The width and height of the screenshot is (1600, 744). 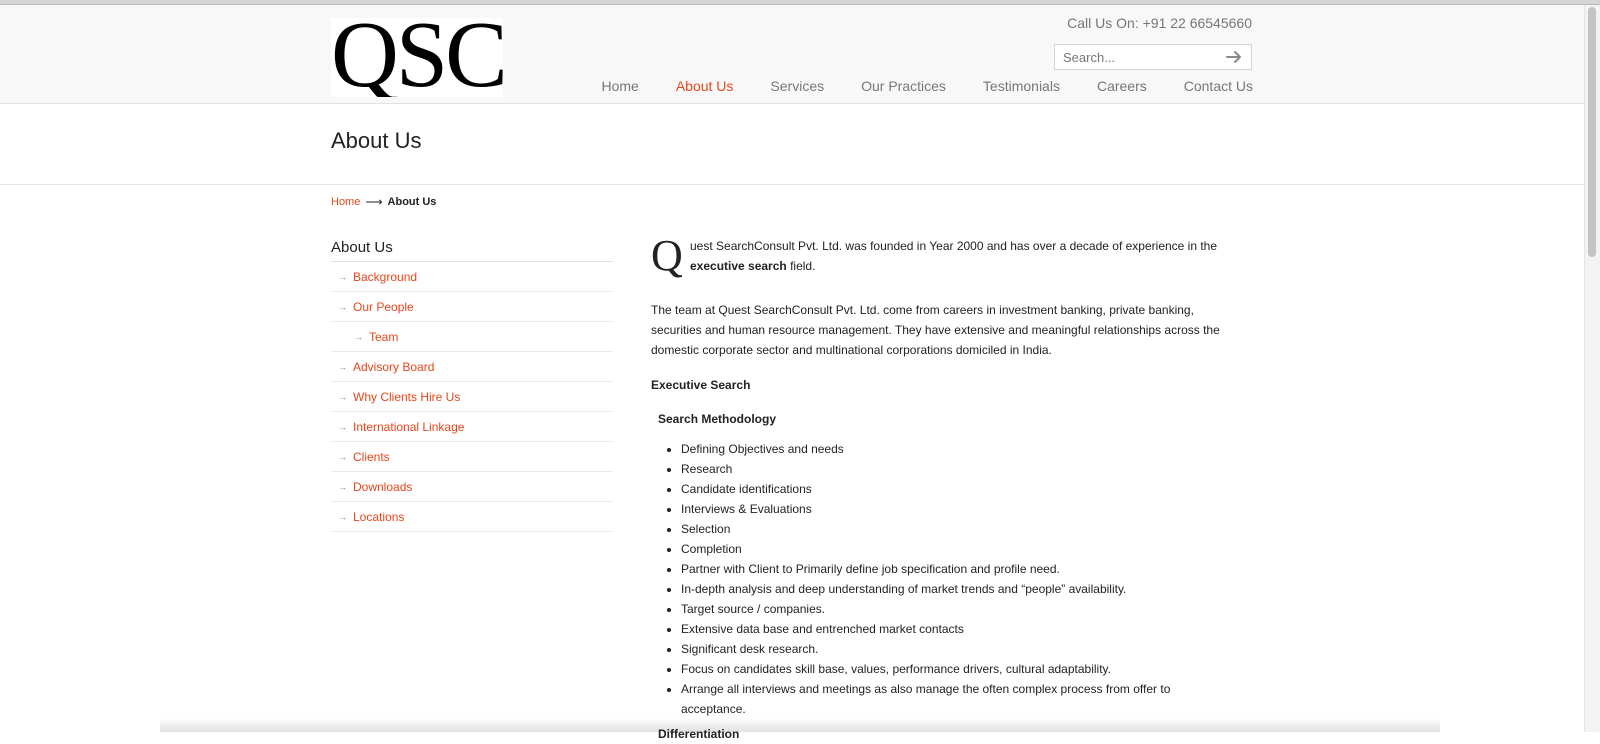 What do you see at coordinates (953, 649) in the screenshot?
I see `methodology-list-item: Significant desk research.` at bounding box center [953, 649].